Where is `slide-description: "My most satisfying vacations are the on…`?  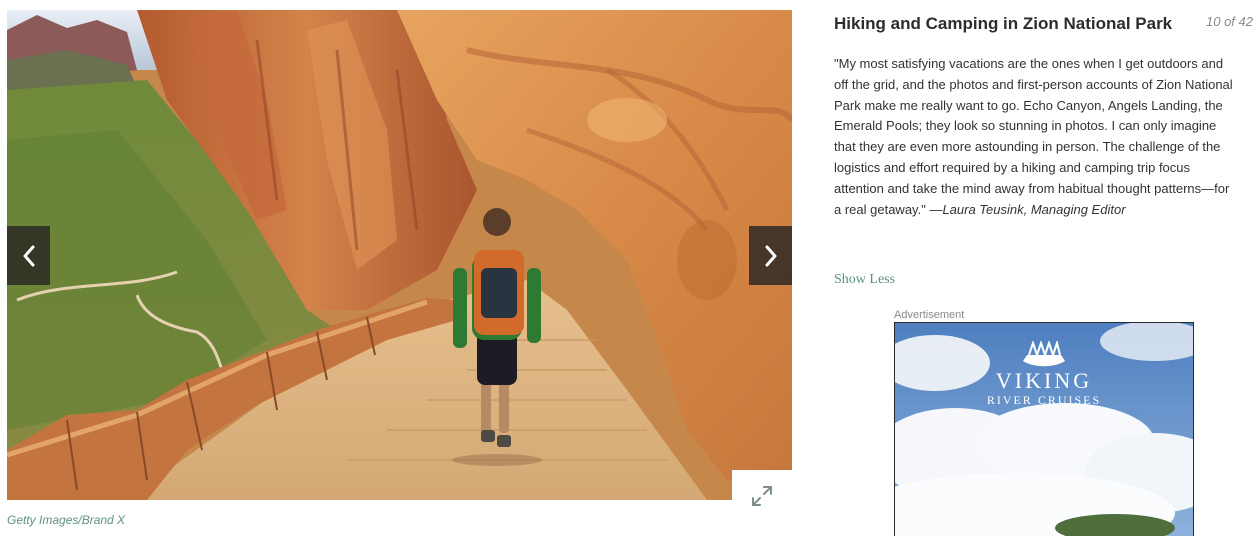 slide-description: "My most satisfying vacations are the on… is located at coordinates (1036, 137).